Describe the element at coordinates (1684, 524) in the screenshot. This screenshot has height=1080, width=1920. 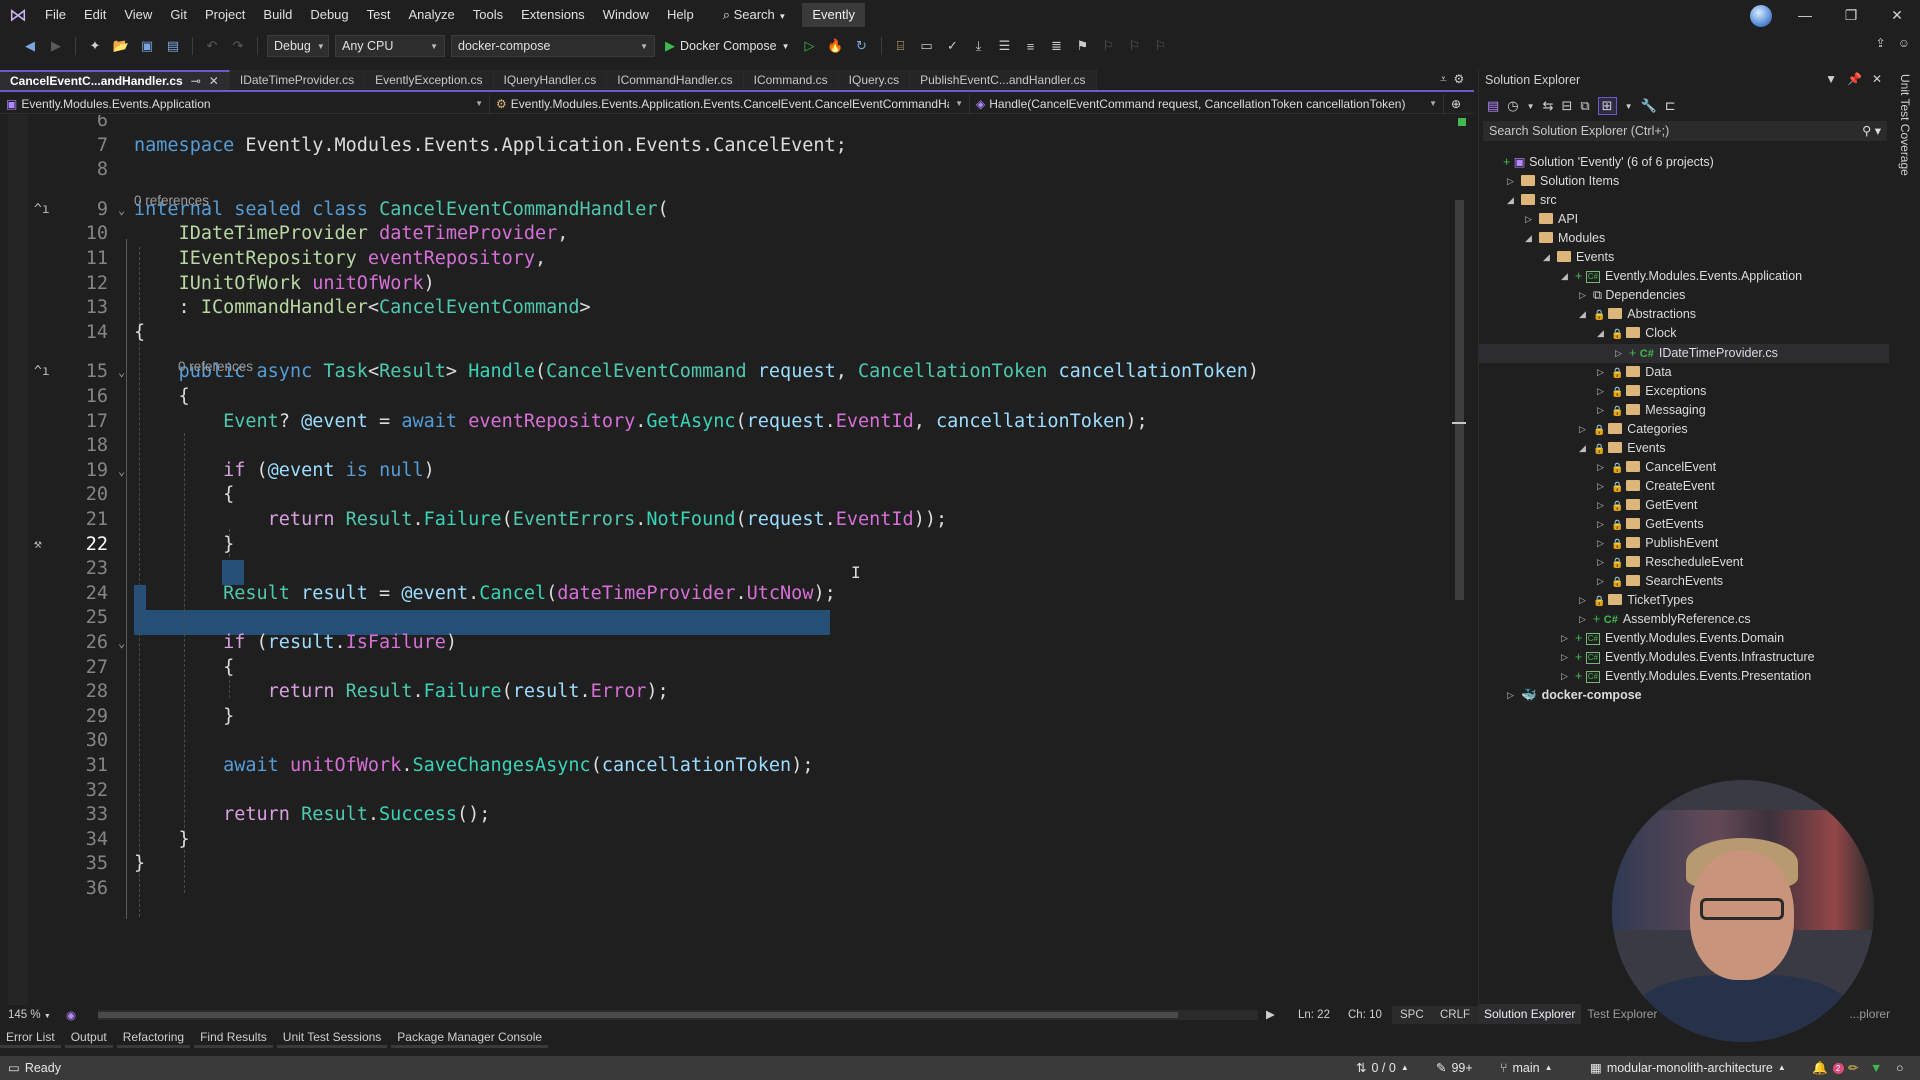
I see `tree-item: ▷ 🔒 GetEvents` at that location.